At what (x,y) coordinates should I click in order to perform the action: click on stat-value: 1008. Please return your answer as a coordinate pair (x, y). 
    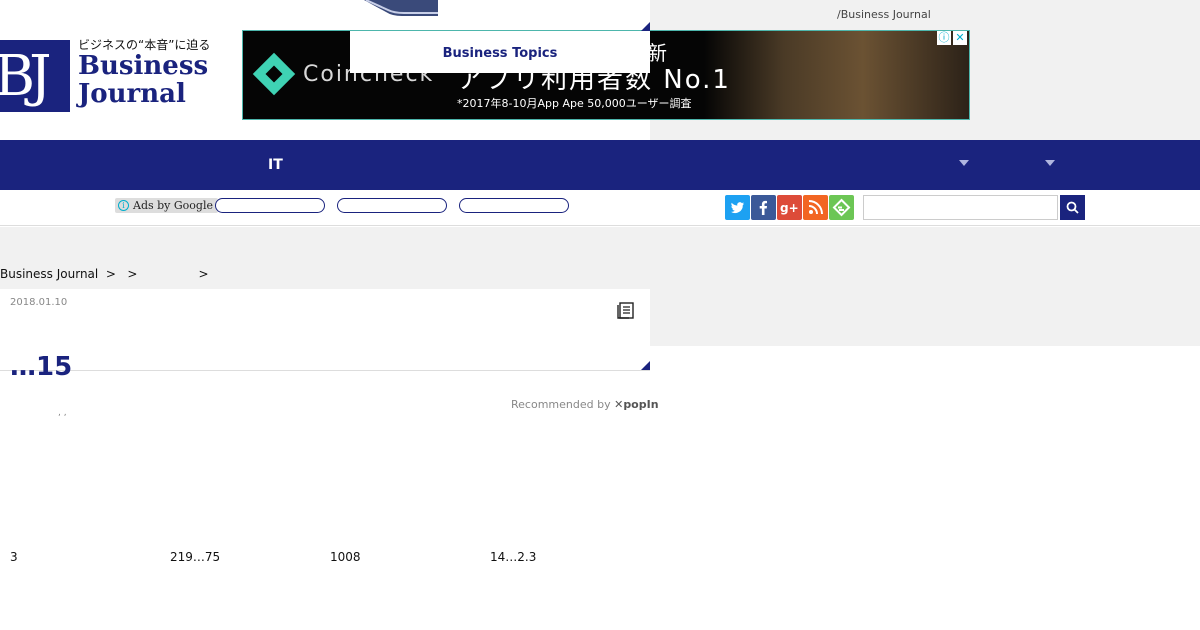
    Looking at the image, I should click on (345, 557).